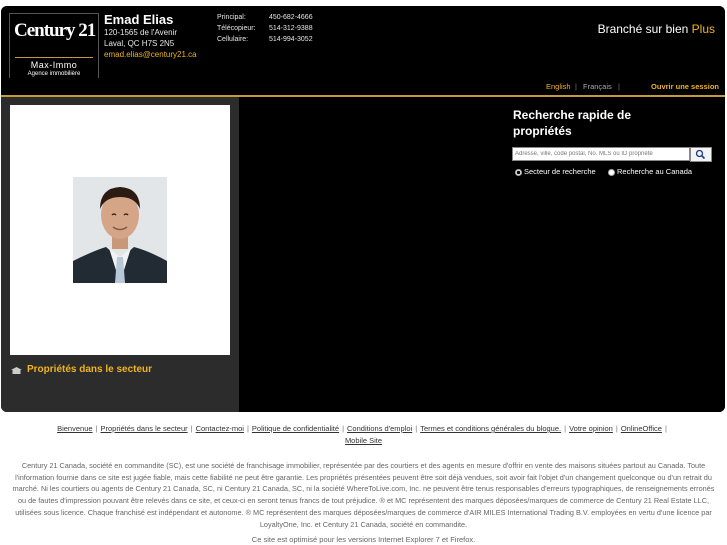 This screenshot has width=727, height=545. I want to click on radio-search-area: Secteur de recherche, so click(555, 171).